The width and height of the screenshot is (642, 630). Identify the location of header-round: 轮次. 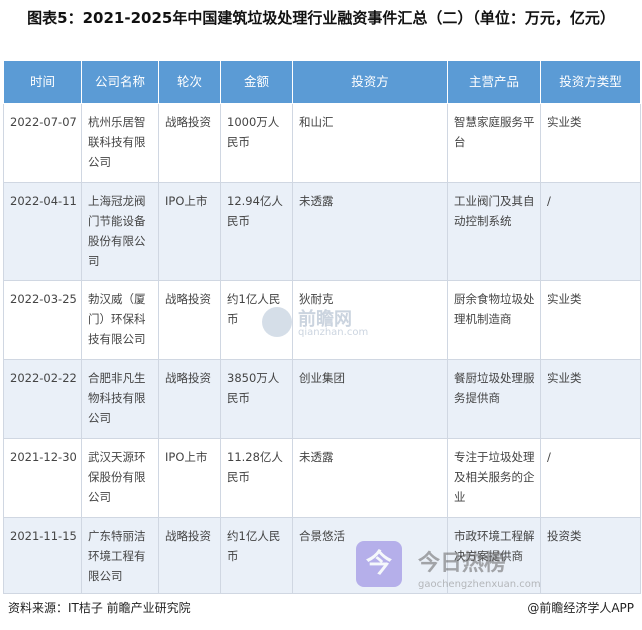
(189, 82).